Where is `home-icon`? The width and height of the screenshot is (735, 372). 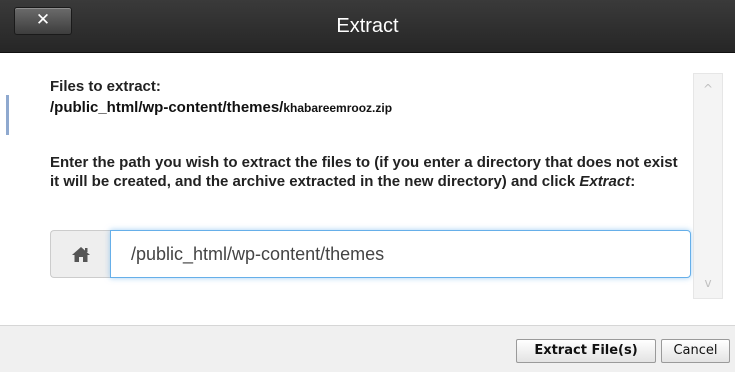
home-icon is located at coordinates (81, 254).